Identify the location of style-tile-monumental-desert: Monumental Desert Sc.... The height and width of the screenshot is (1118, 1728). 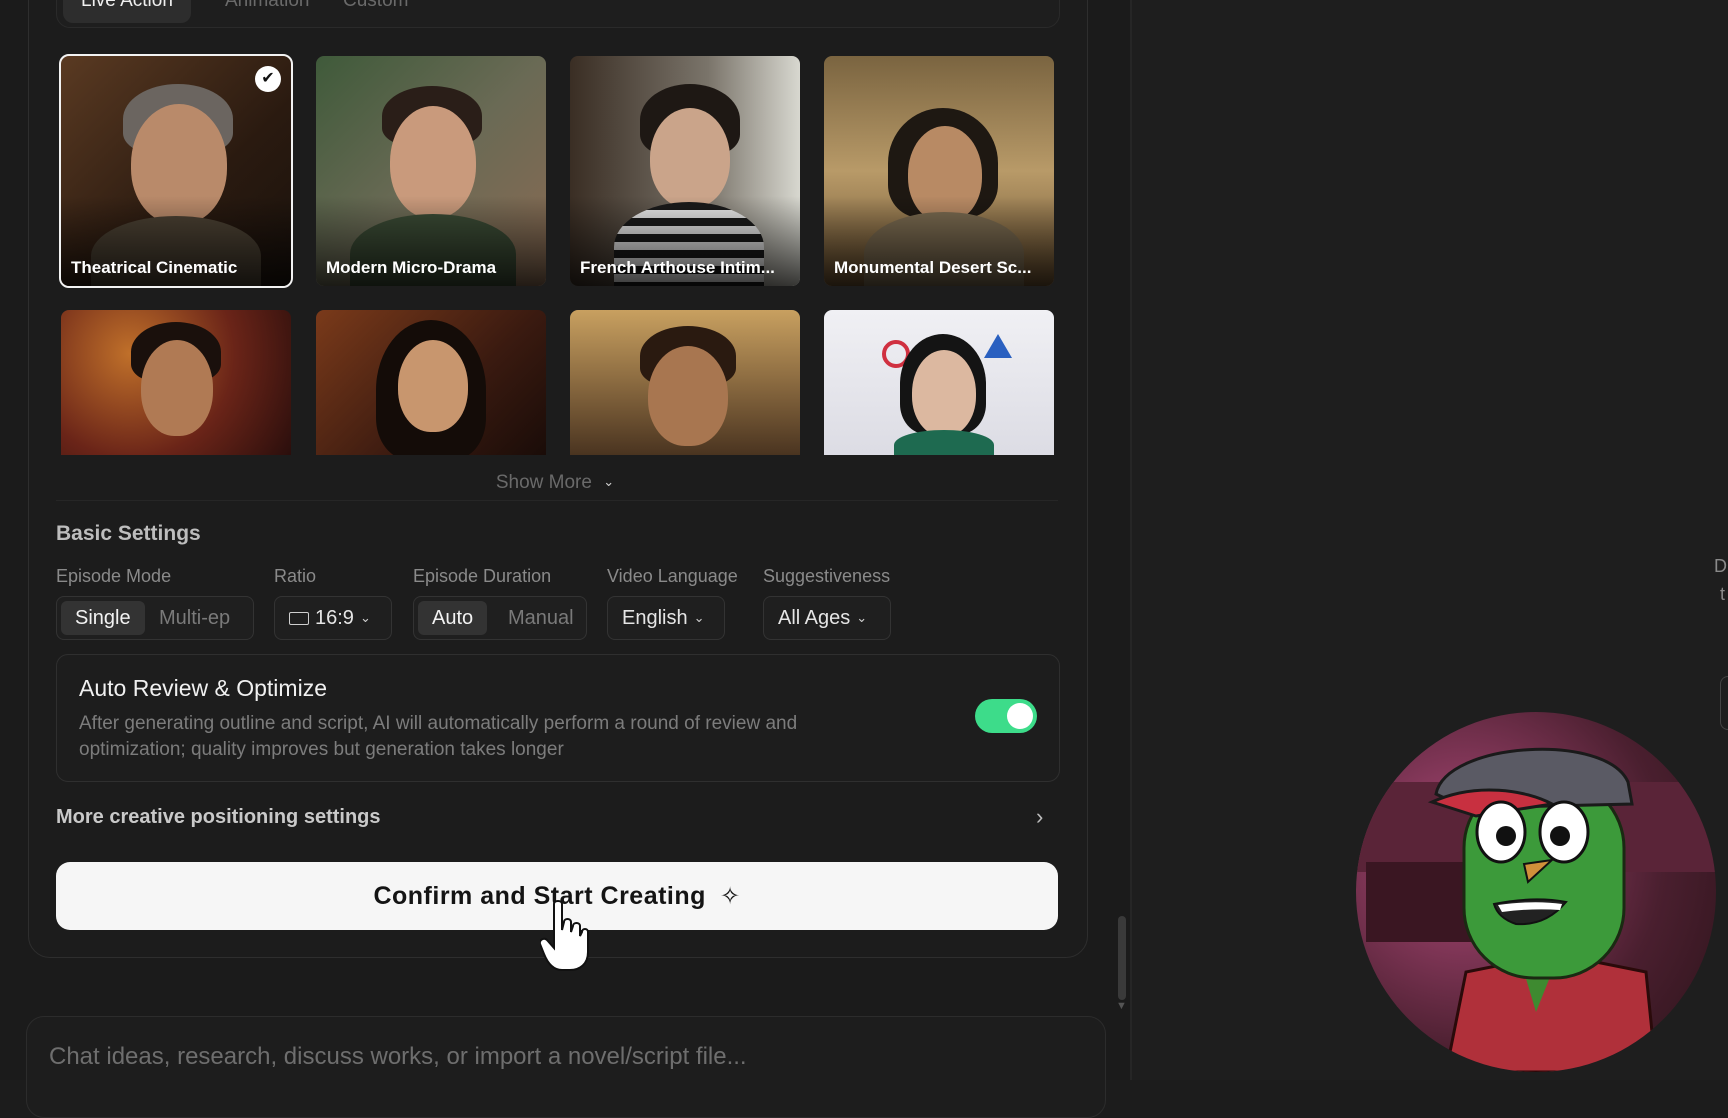
(939, 171).